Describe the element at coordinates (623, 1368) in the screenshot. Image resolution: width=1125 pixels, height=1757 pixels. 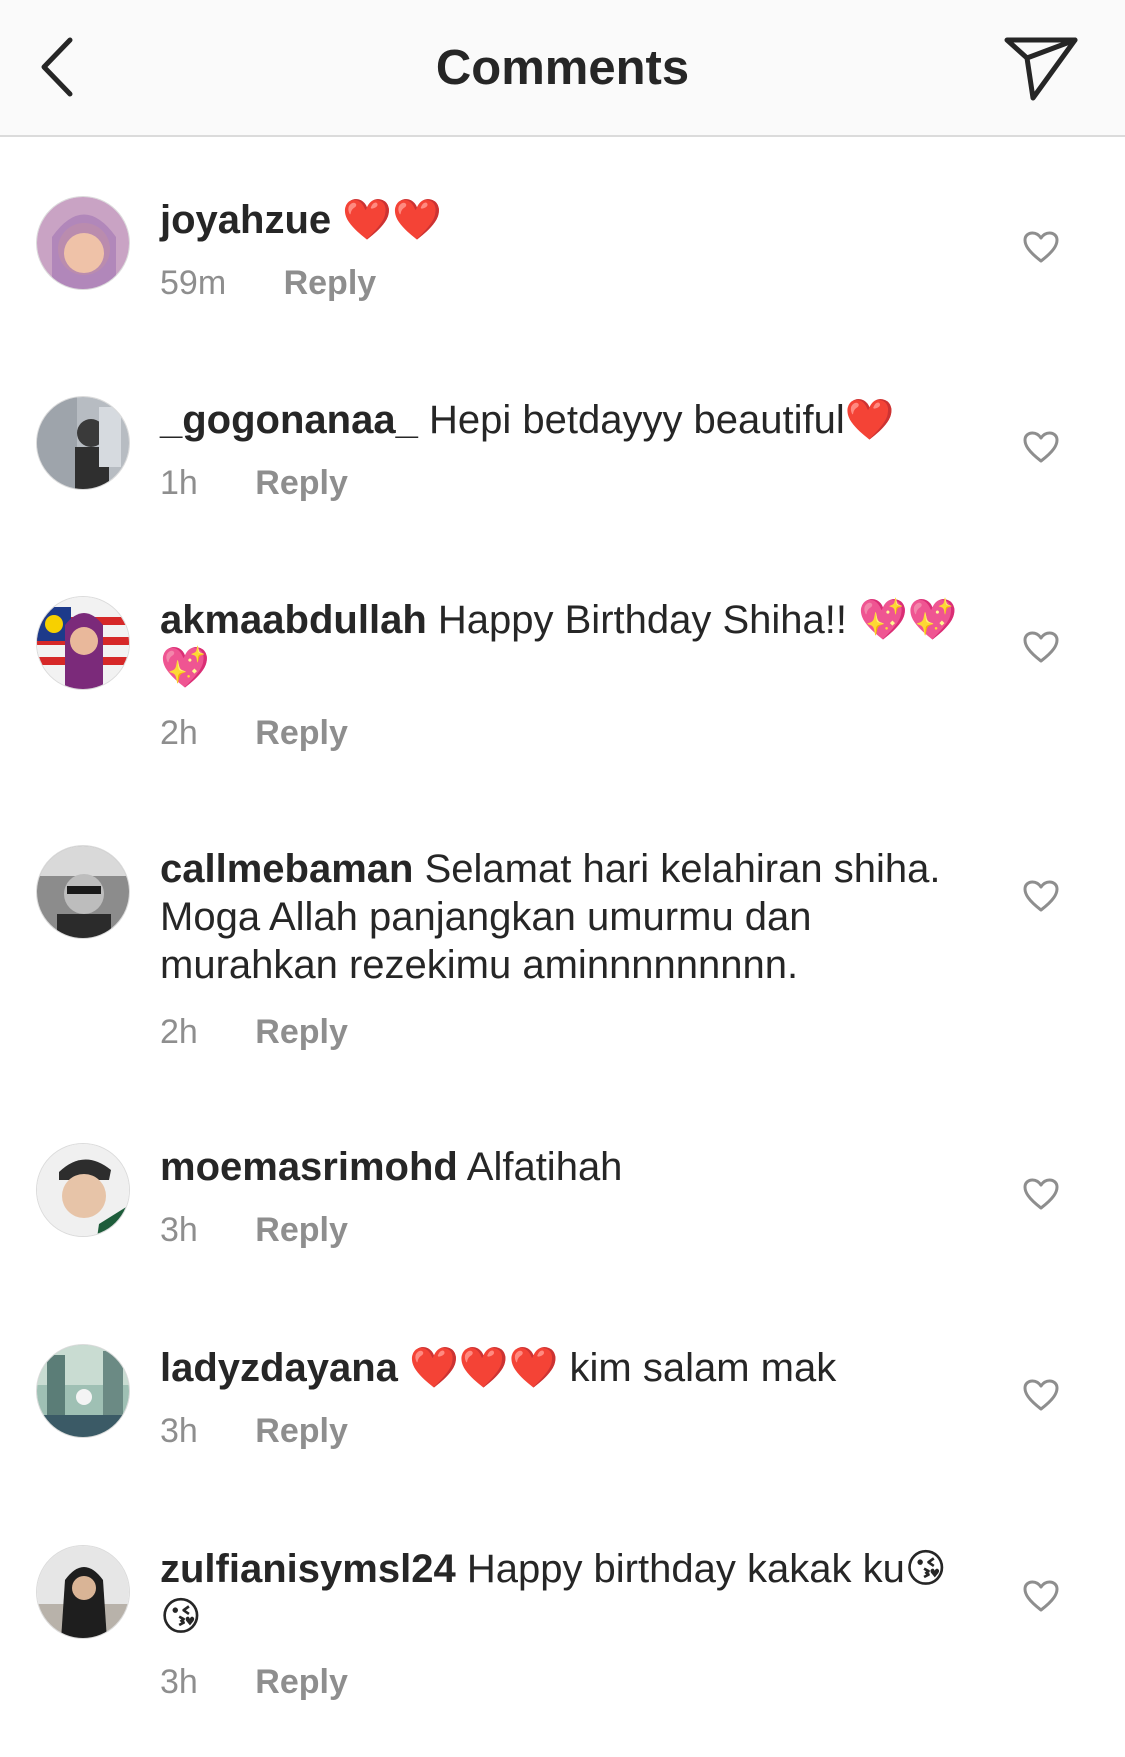
I see `comment-text: ❤️❤️❤️ kim salam mak` at that location.